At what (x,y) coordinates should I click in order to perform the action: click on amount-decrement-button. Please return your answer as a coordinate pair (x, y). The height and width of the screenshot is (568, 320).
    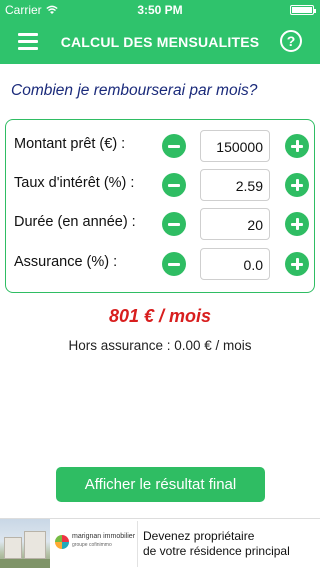
    Looking at the image, I should click on (174, 146).